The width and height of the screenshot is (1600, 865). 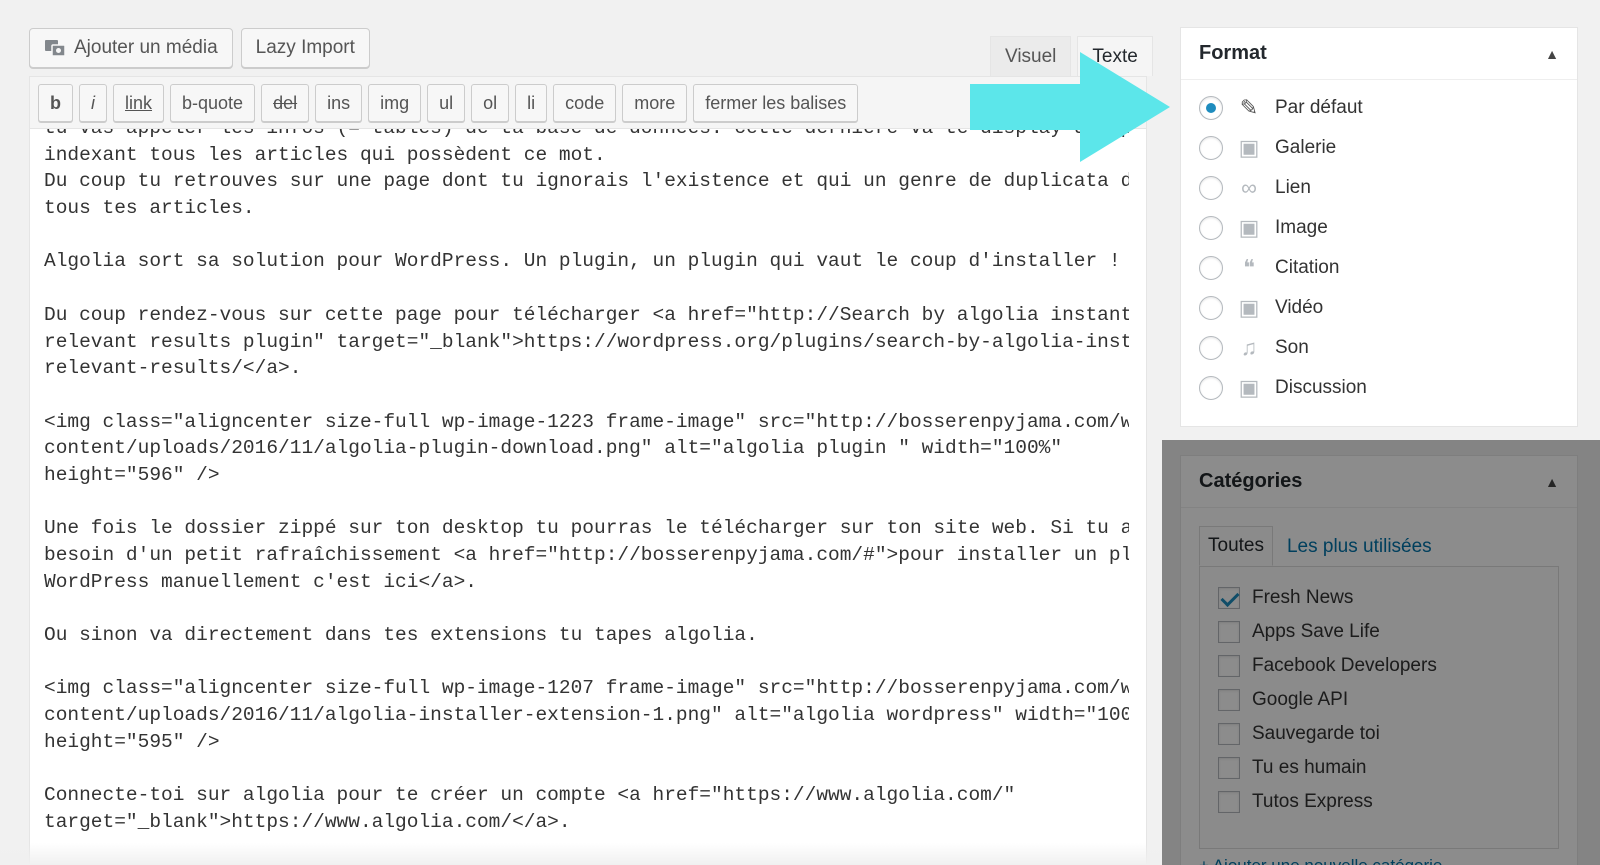 What do you see at coordinates (1379, 54) in the screenshot?
I see `format-header: Format ▲` at bounding box center [1379, 54].